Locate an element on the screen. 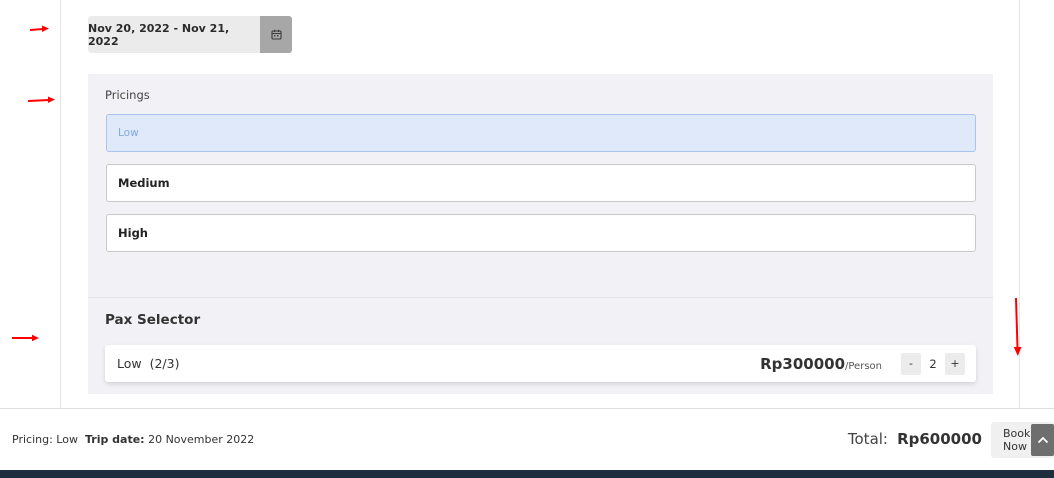 The image size is (1054, 478). total-price: Total: Rp600000 is located at coordinates (915, 438).